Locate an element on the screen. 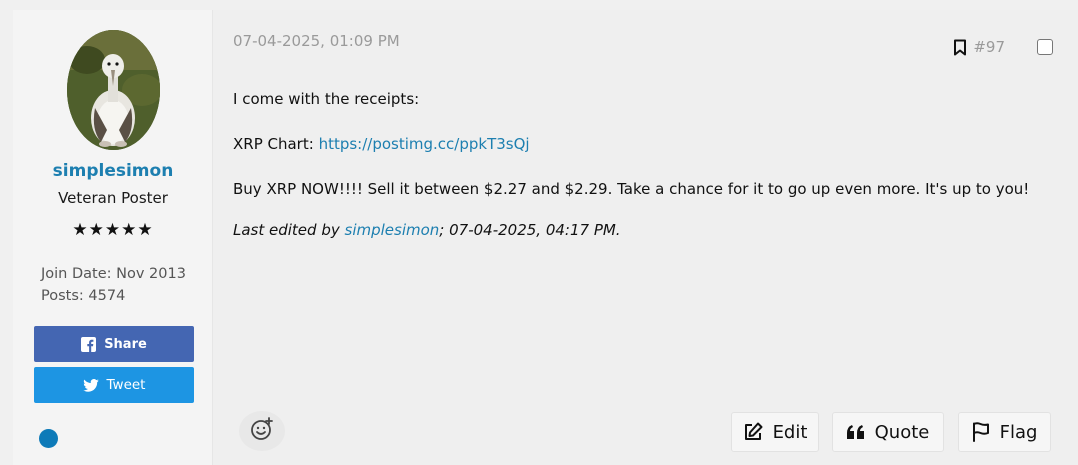  quote-label: Quote is located at coordinates (902, 432).